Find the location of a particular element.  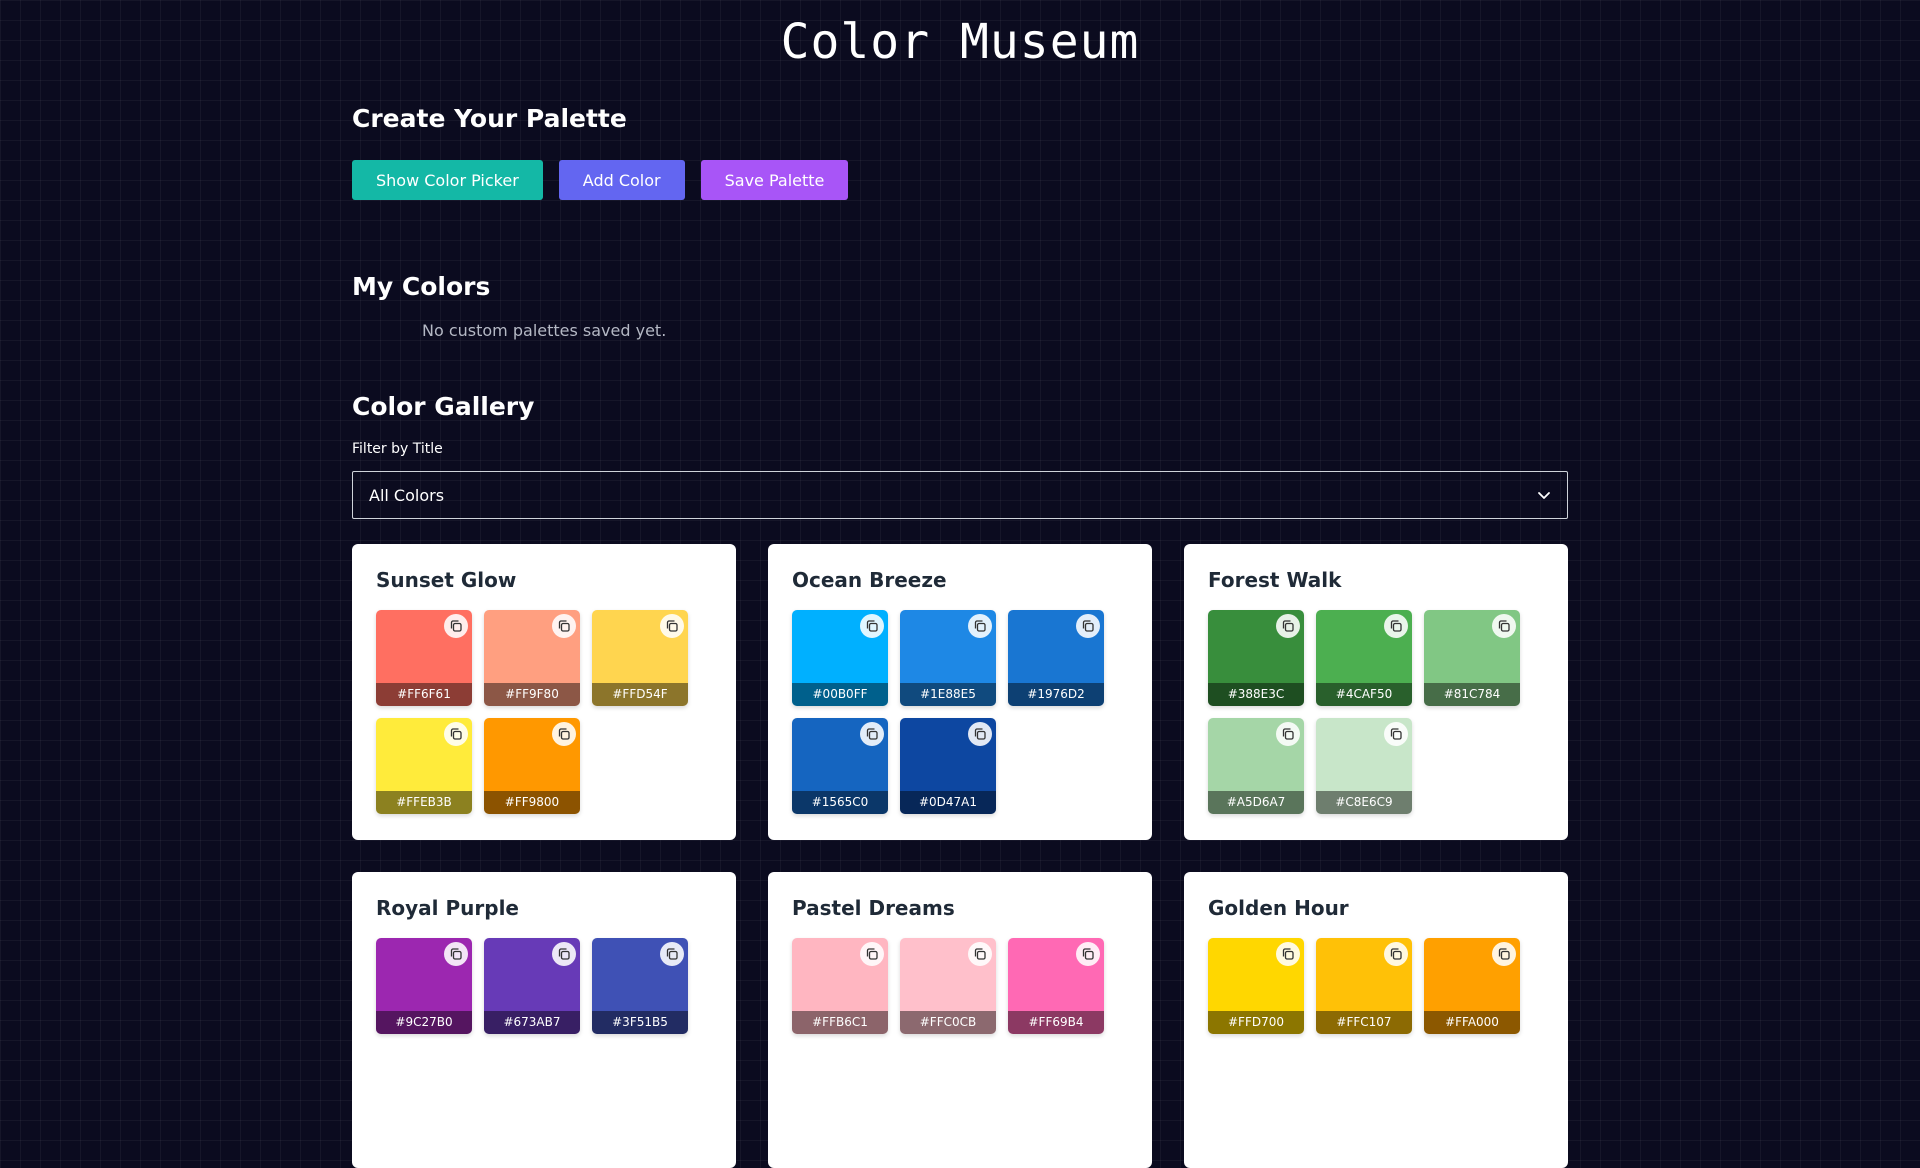

swatch-grid: #9C27B0 #673AB7 #3F51B5 is located at coordinates (544, 986).